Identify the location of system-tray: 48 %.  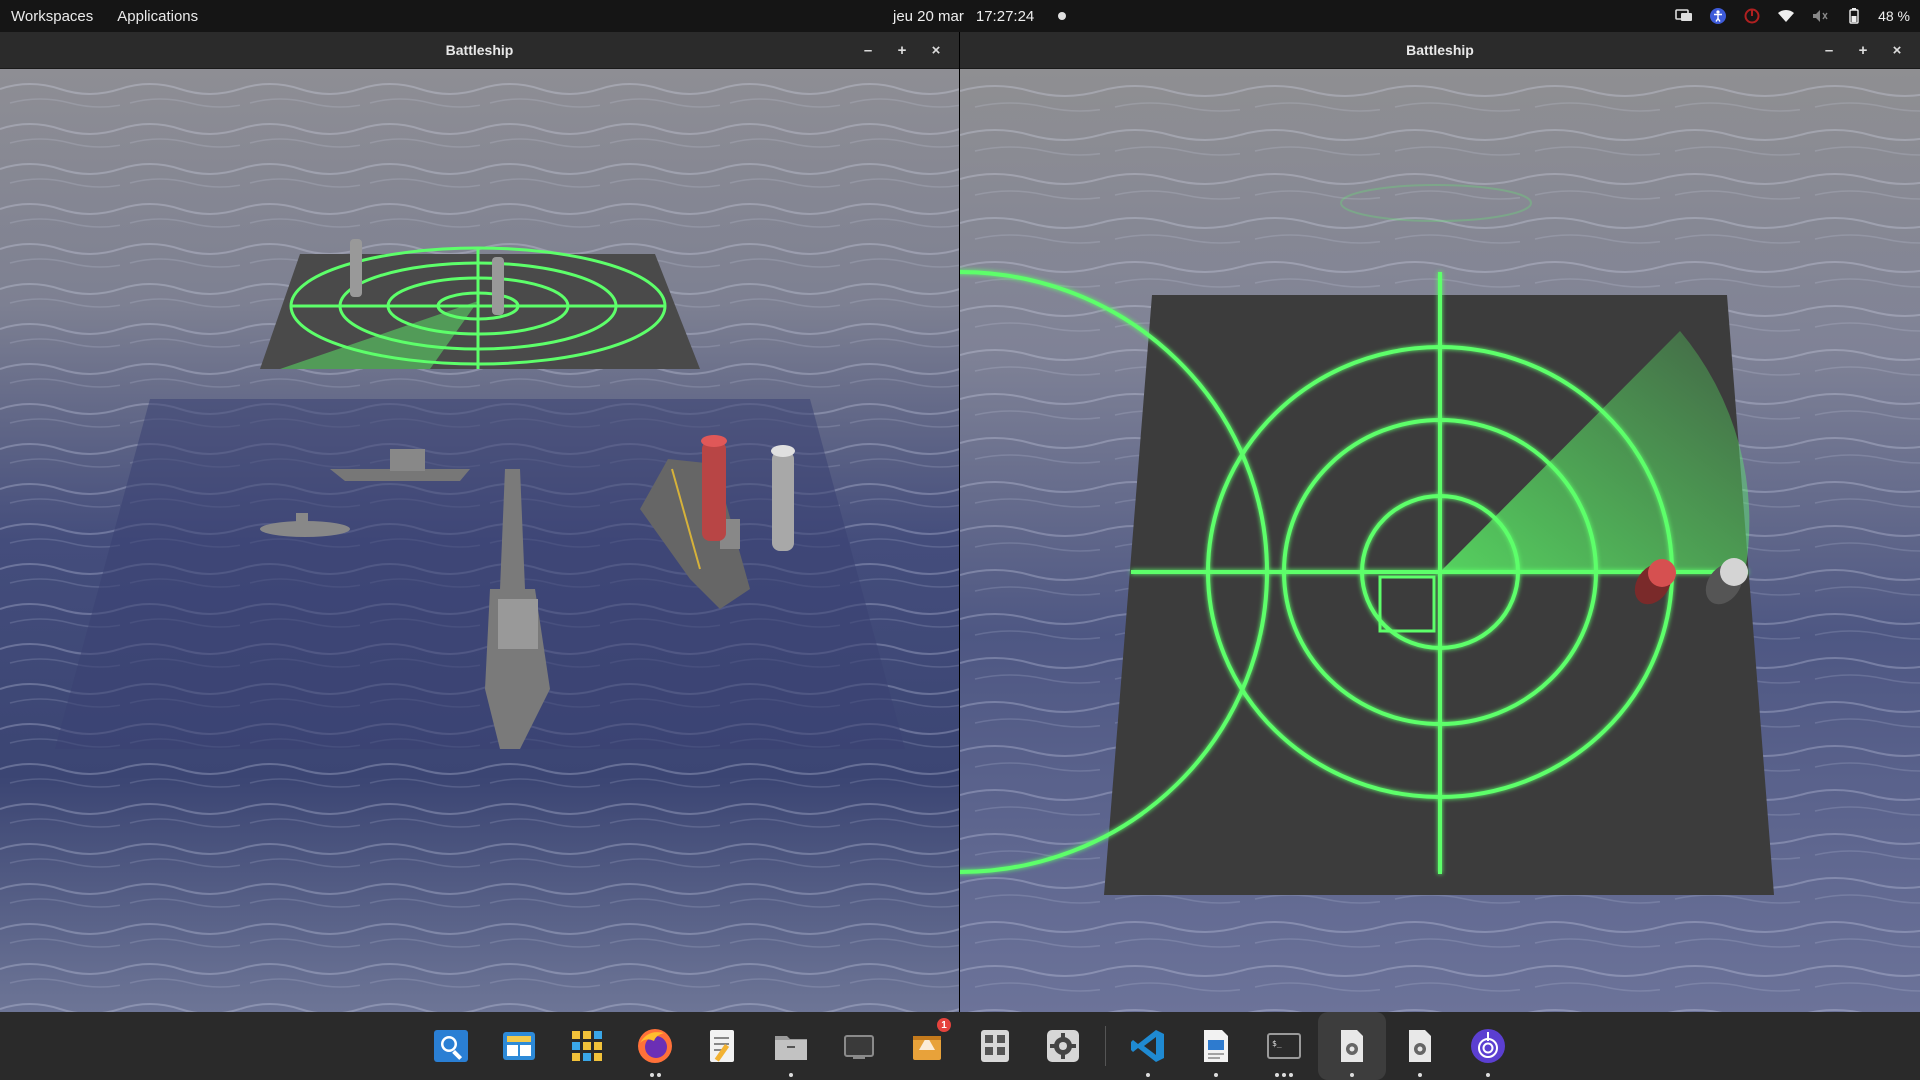
(1792, 16).